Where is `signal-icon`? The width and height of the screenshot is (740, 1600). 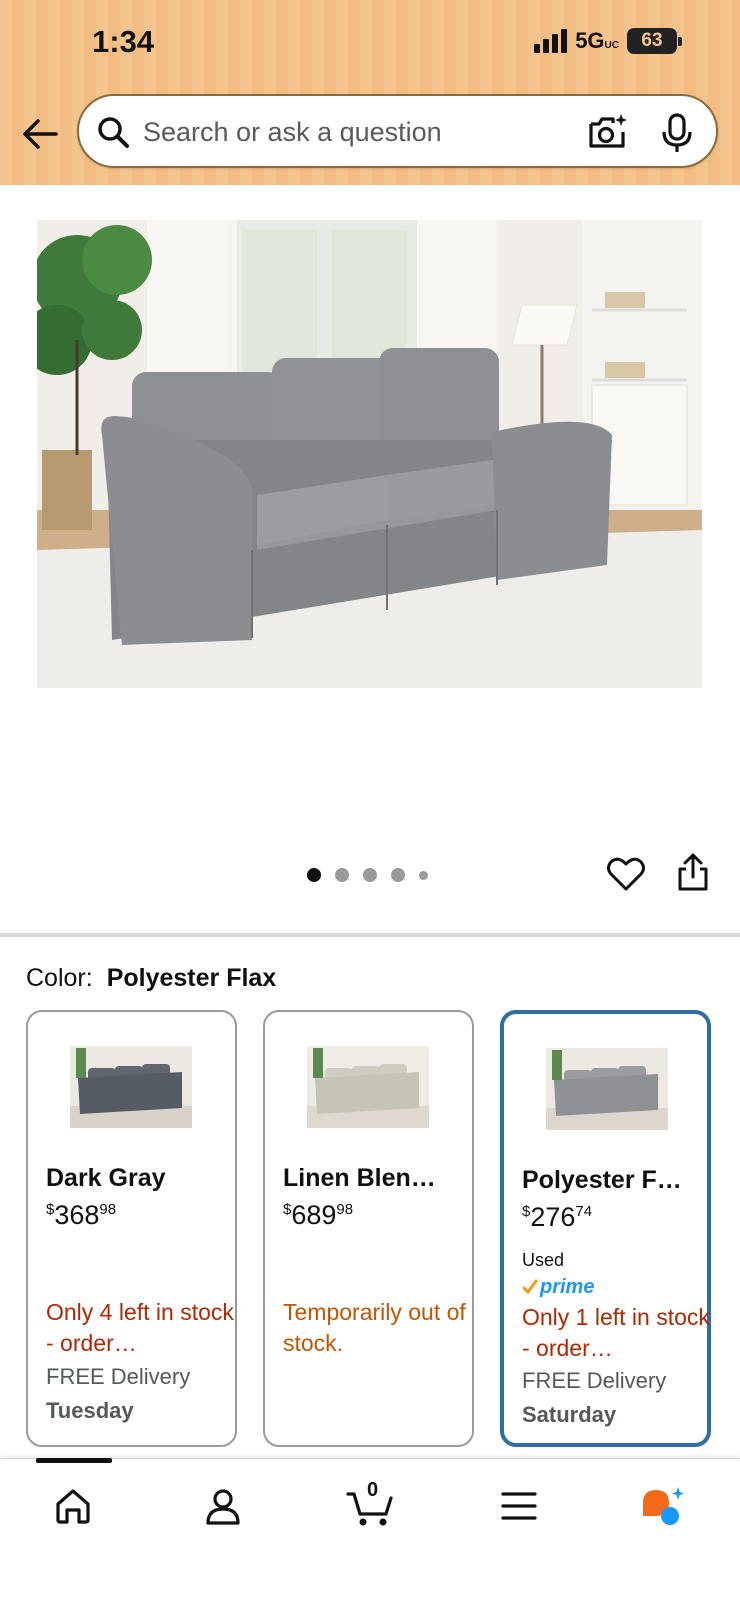 signal-icon is located at coordinates (551, 41).